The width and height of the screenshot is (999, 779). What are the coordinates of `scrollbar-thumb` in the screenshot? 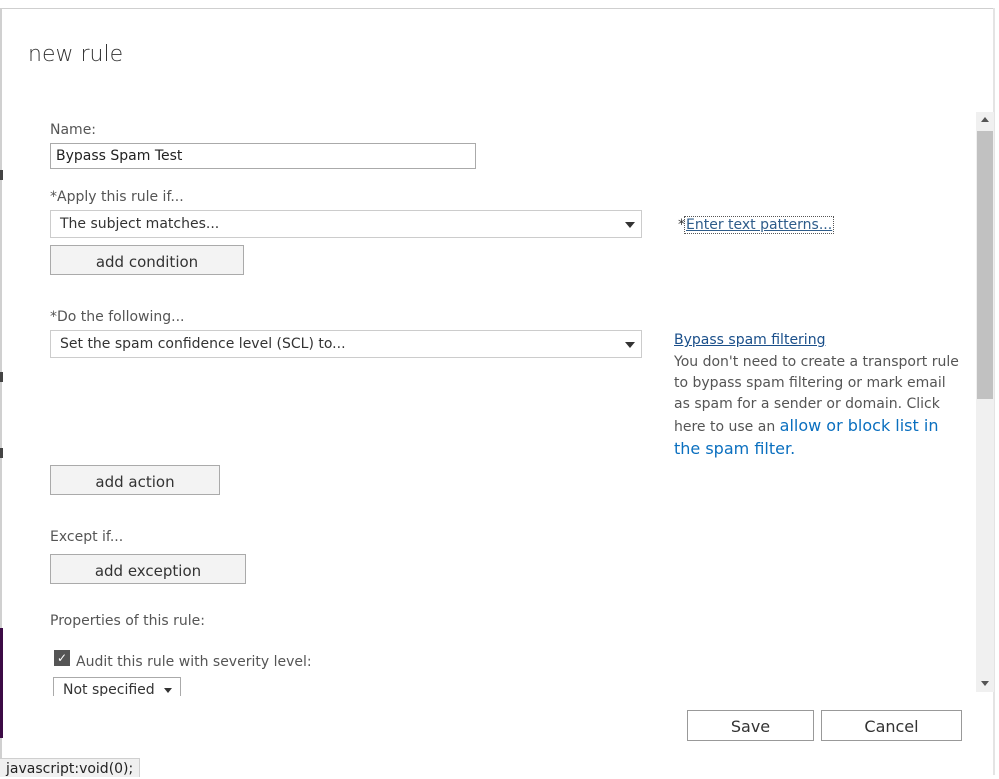 It's located at (985, 265).